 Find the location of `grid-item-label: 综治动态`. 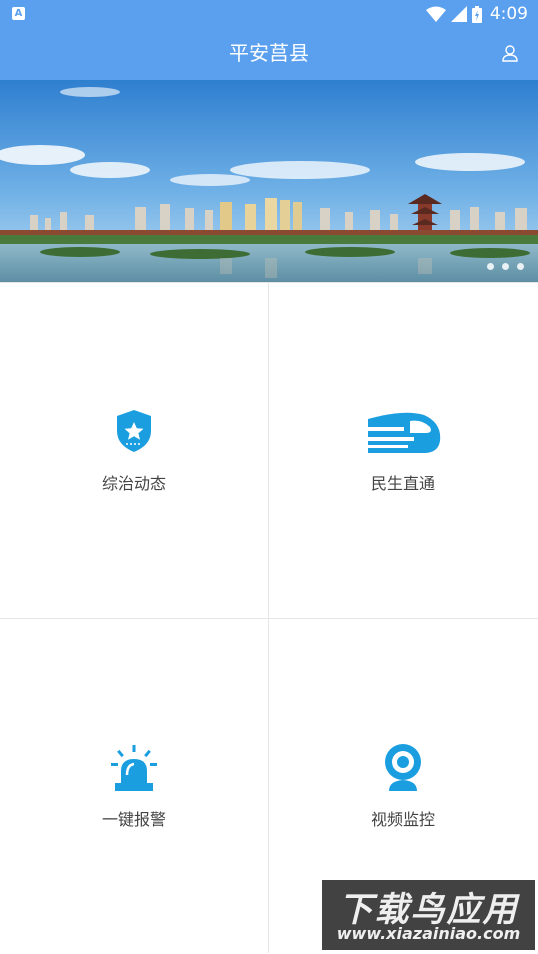

grid-item-label: 综治动态 is located at coordinates (133, 483).